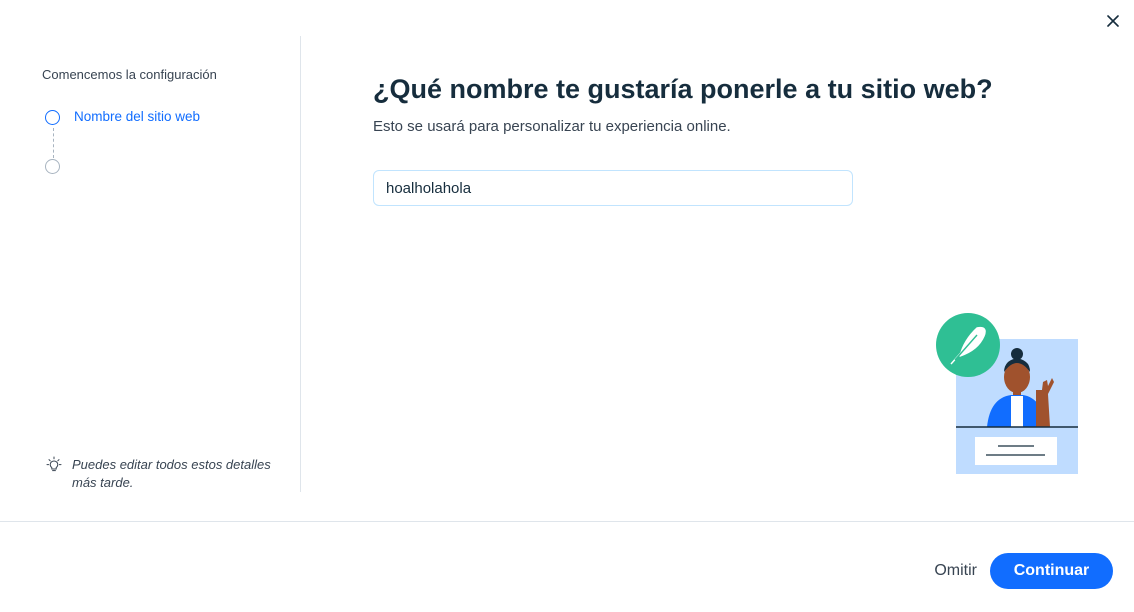 The image size is (1134, 612). I want to click on close-button, so click(1113, 21).